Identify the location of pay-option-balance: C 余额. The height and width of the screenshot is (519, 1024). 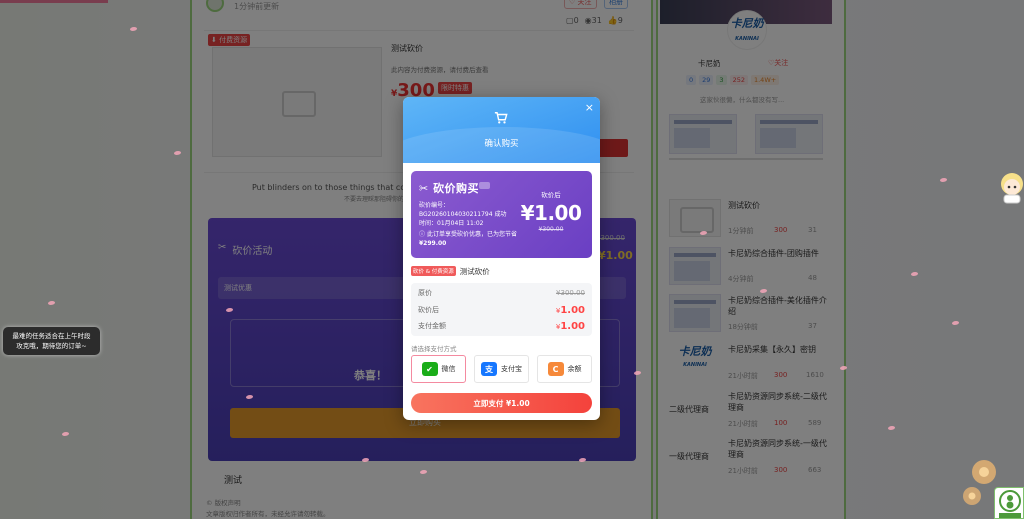
(564, 369).